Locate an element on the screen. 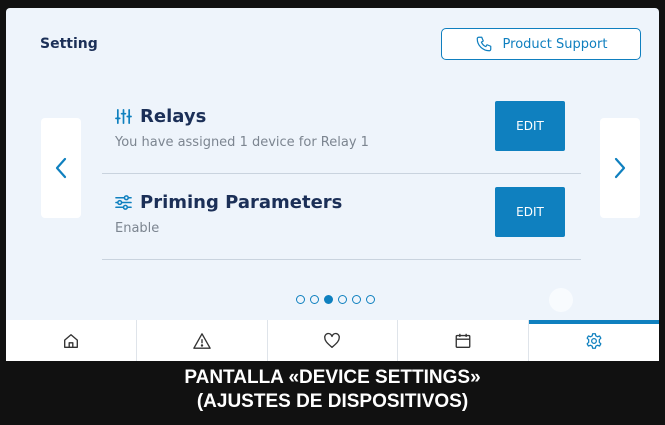  relays-title: Relays is located at coordinates (160, 116).